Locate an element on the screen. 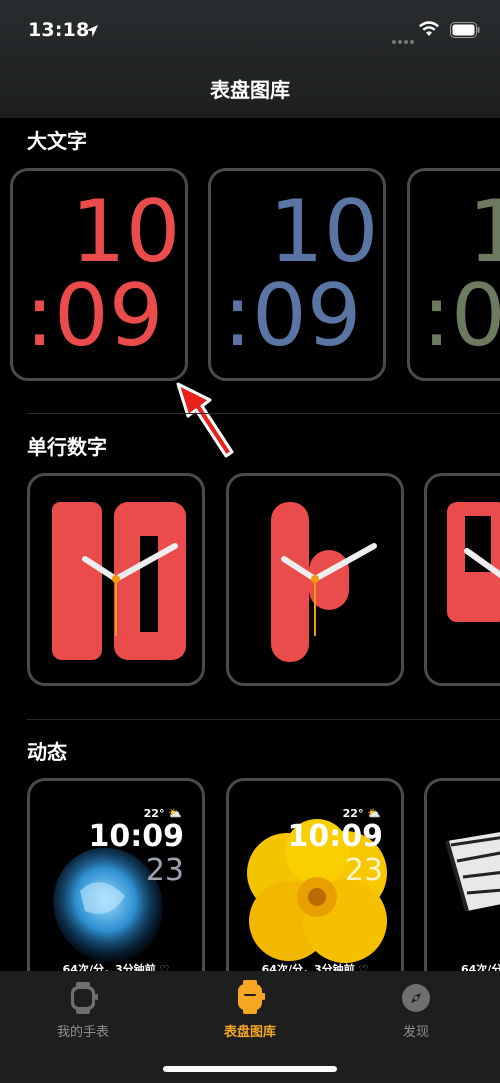 The image size is (500, 1083). section-title-dynamic: 动态 is located at coordinates (47, 752).